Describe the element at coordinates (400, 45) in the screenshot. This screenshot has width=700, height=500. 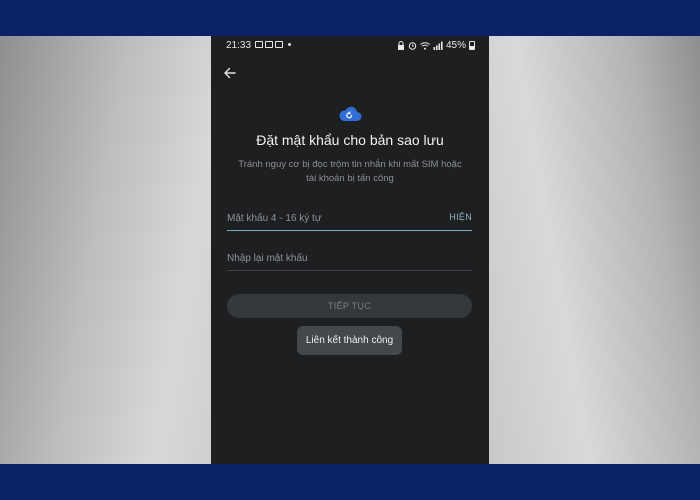
I see `lock-icon` at that location.